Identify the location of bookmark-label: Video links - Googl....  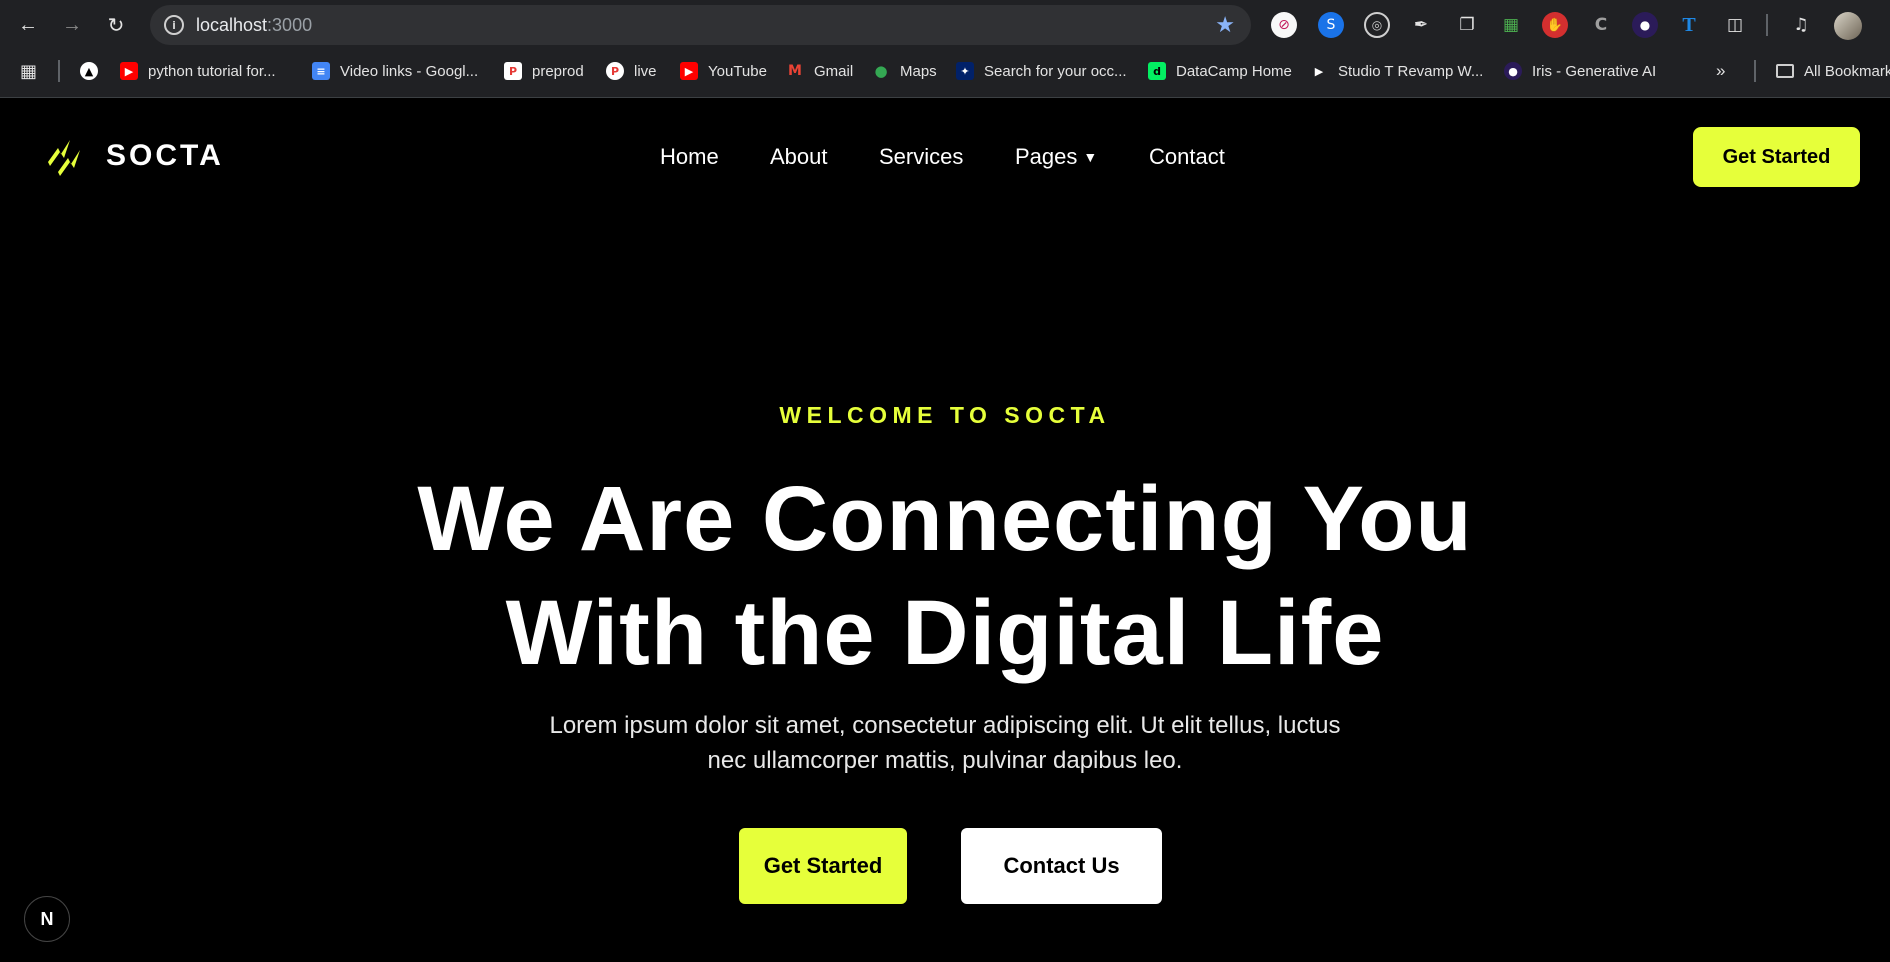
(409, 71).